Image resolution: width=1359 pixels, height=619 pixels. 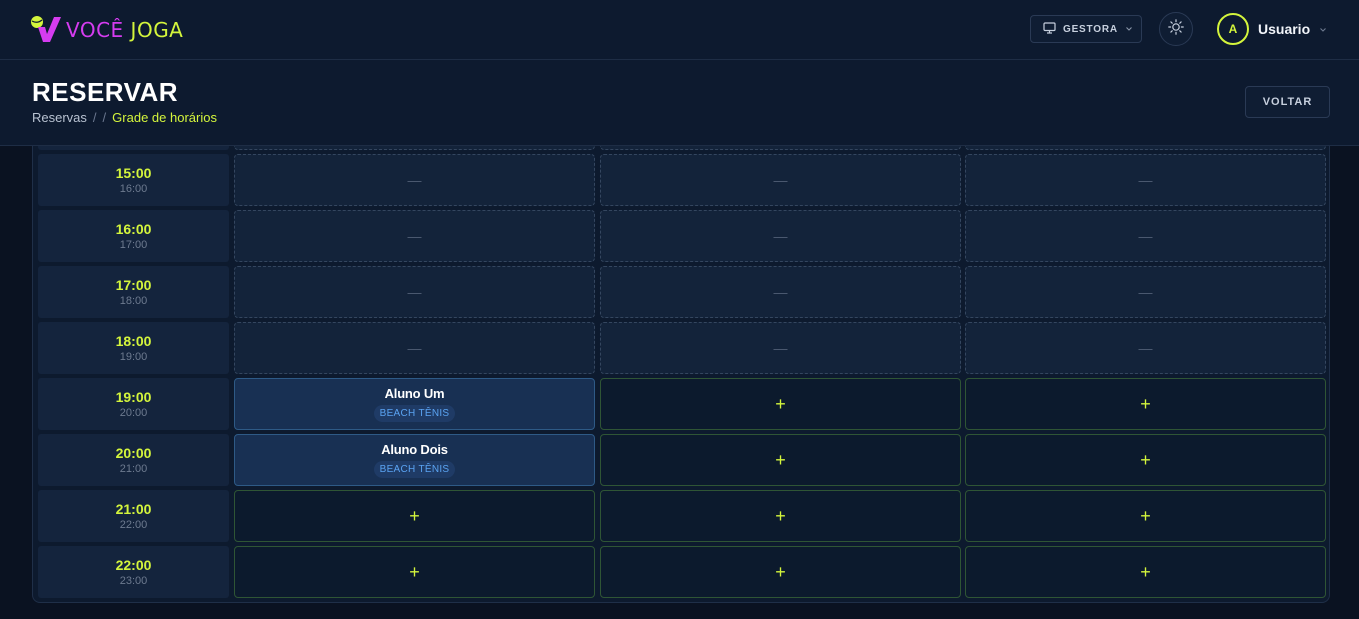 I want to click on sun-icon, so click(x=1176, y=29).